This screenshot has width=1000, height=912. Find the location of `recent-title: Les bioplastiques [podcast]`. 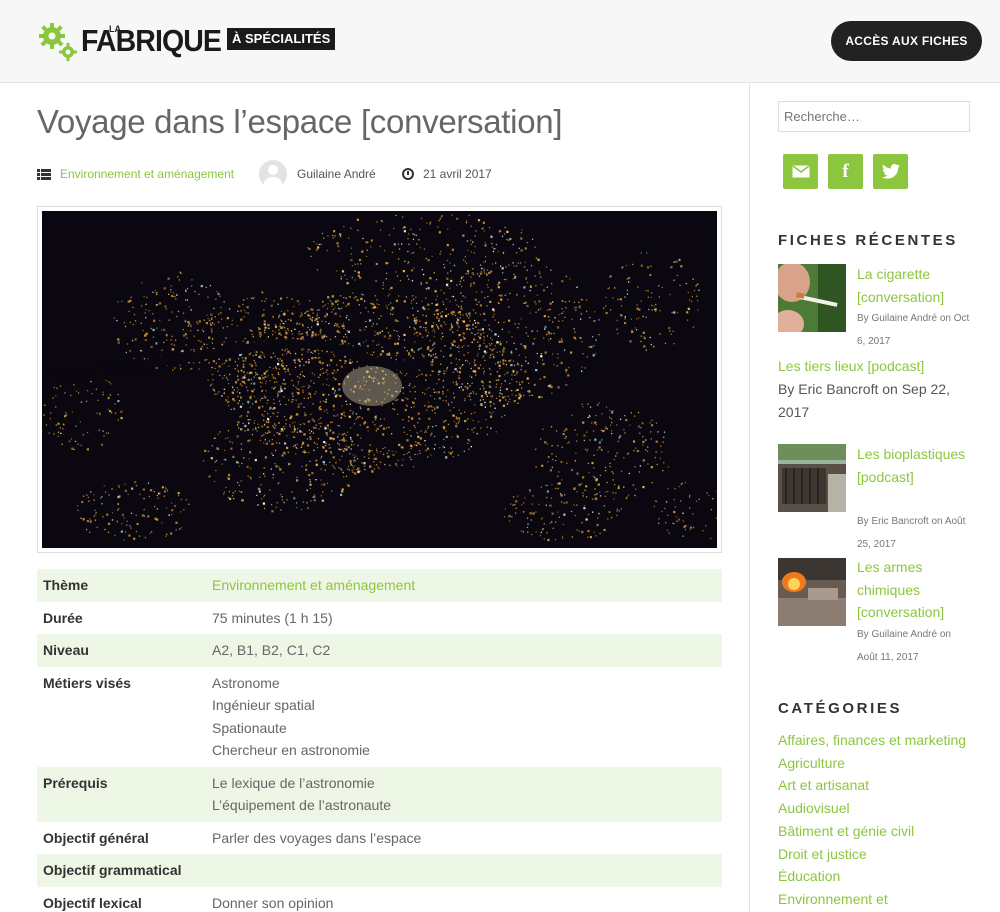

recent-title: Les bioplastiques [podcast] is located at coordinates (912, 465).